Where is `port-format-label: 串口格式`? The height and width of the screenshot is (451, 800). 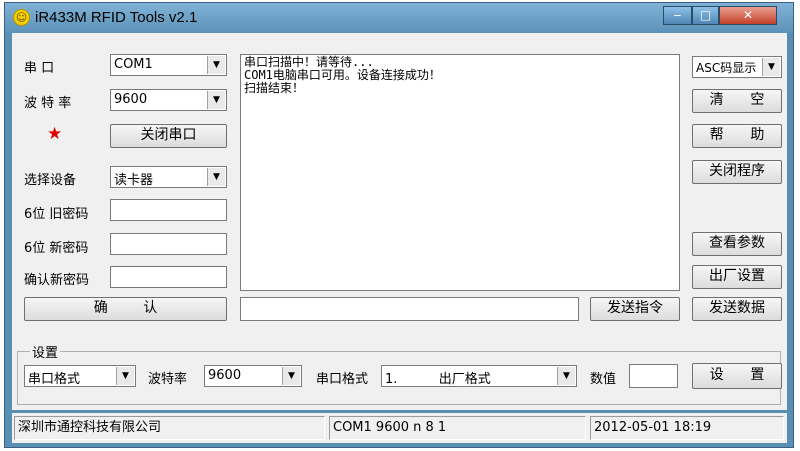
port-format-label: 串口格式 is located at coordinates (342, 379).